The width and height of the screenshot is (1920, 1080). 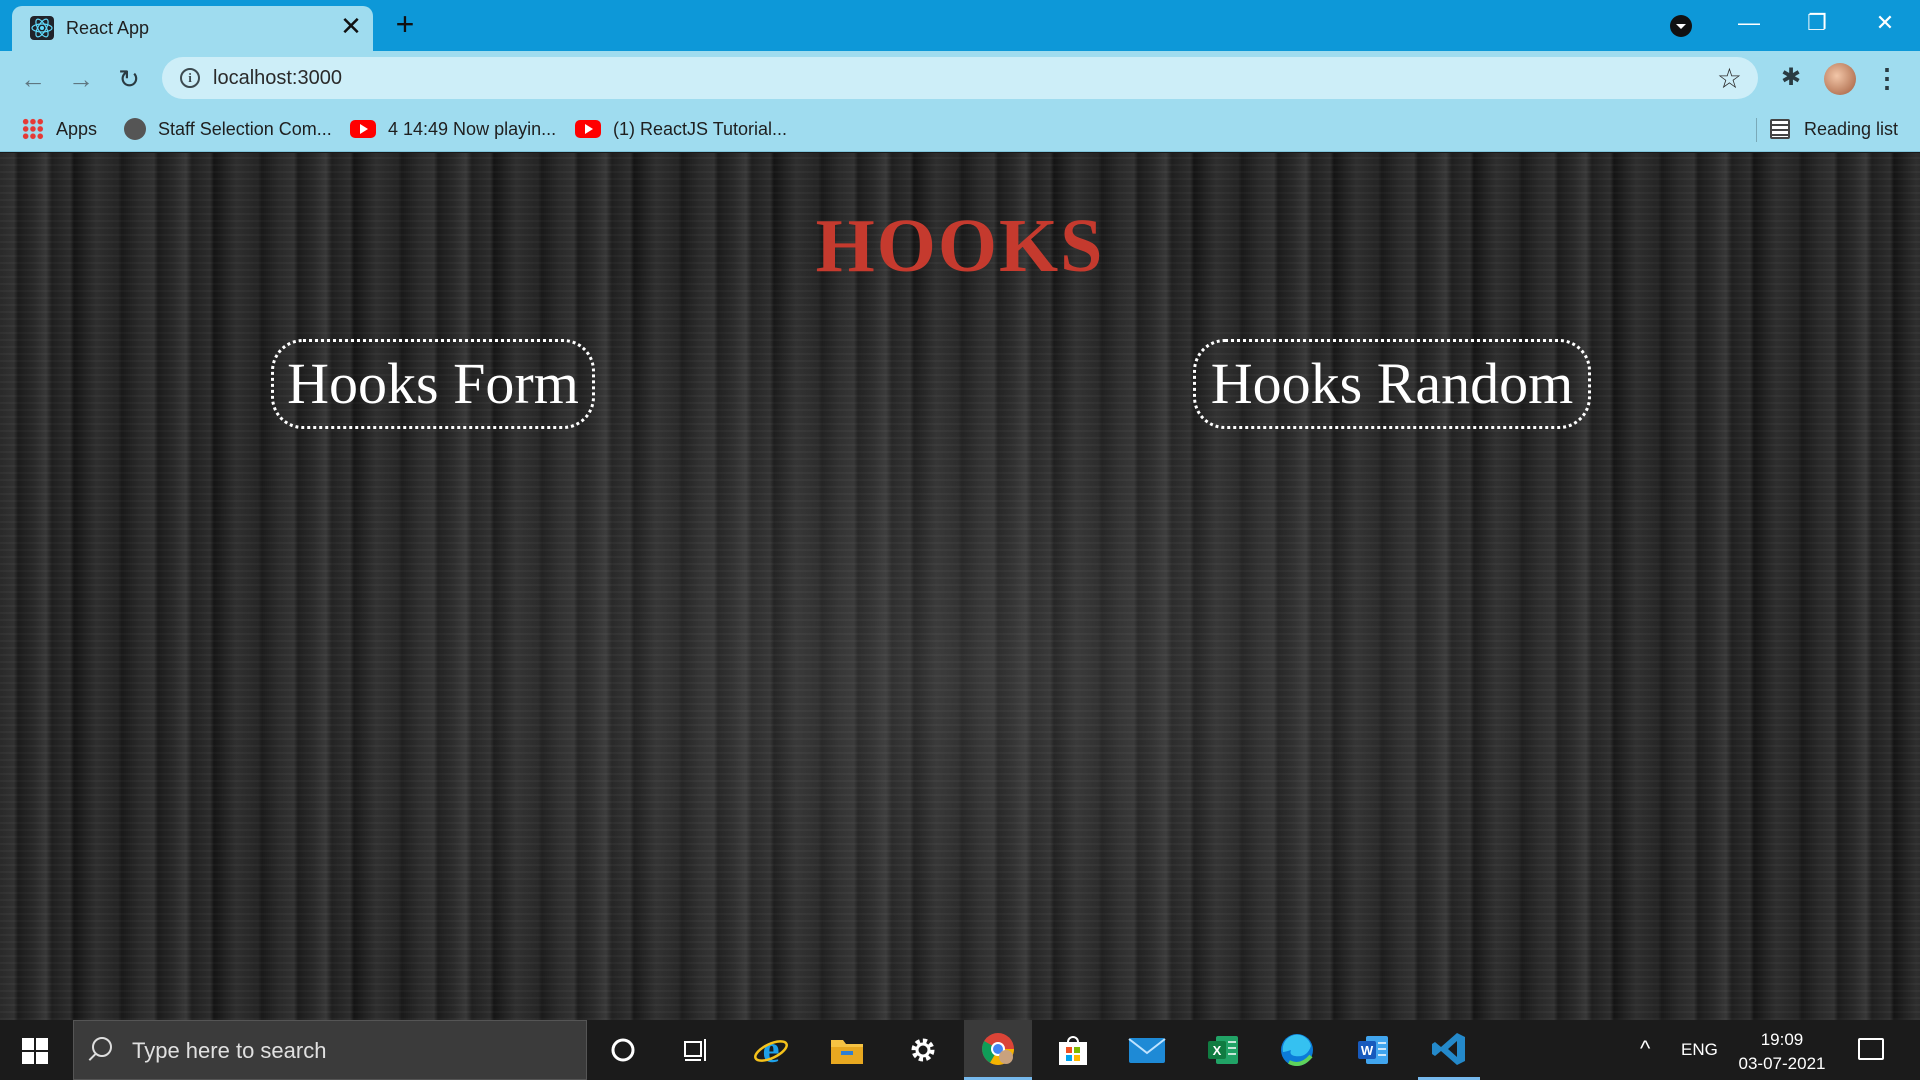 I want to click on close-window-button: ✕, so click(x=1885, y=23).